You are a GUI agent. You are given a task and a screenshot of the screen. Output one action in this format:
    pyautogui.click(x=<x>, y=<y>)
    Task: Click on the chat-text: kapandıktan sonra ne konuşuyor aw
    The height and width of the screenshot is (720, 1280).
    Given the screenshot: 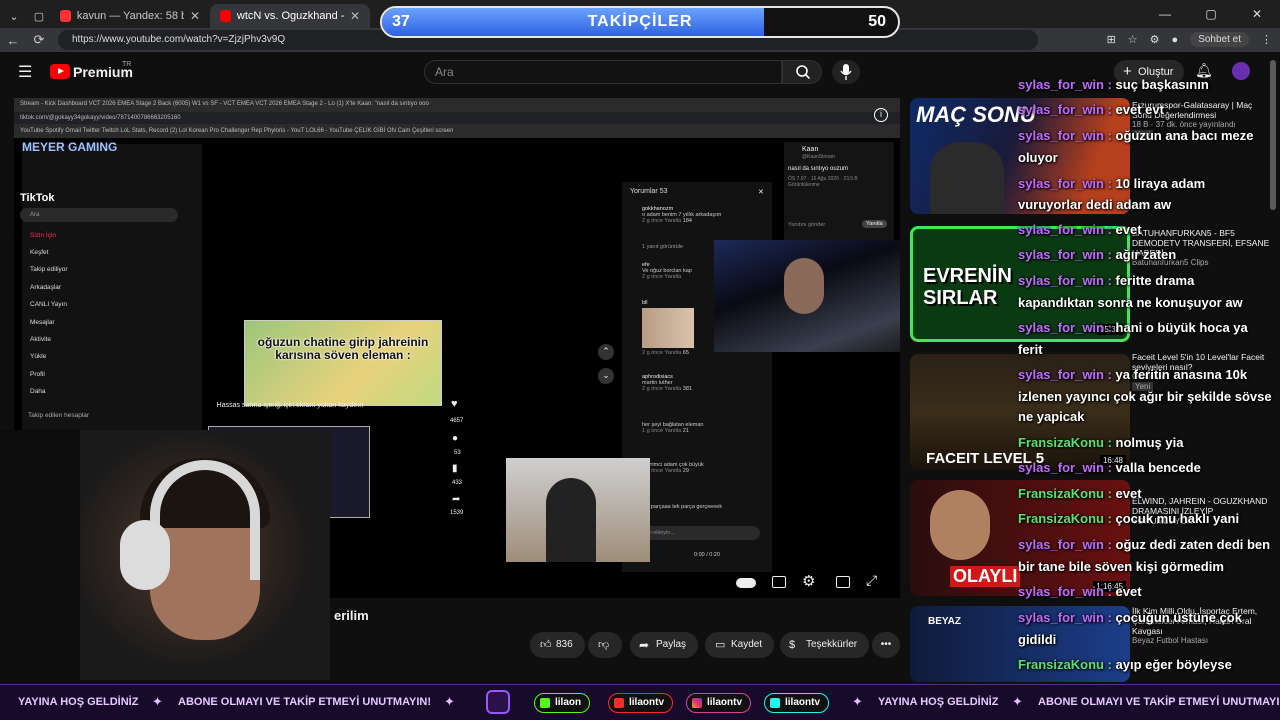 What is the action you would take?
    pyautogui.click(x=1130, y=302)
    